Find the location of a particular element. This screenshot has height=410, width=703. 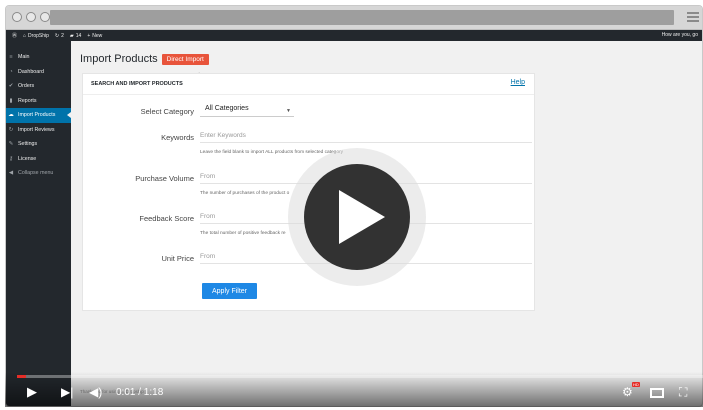

sidebar-item-dashboard: ◔ Dashboard is located at coordinates (38, 72).